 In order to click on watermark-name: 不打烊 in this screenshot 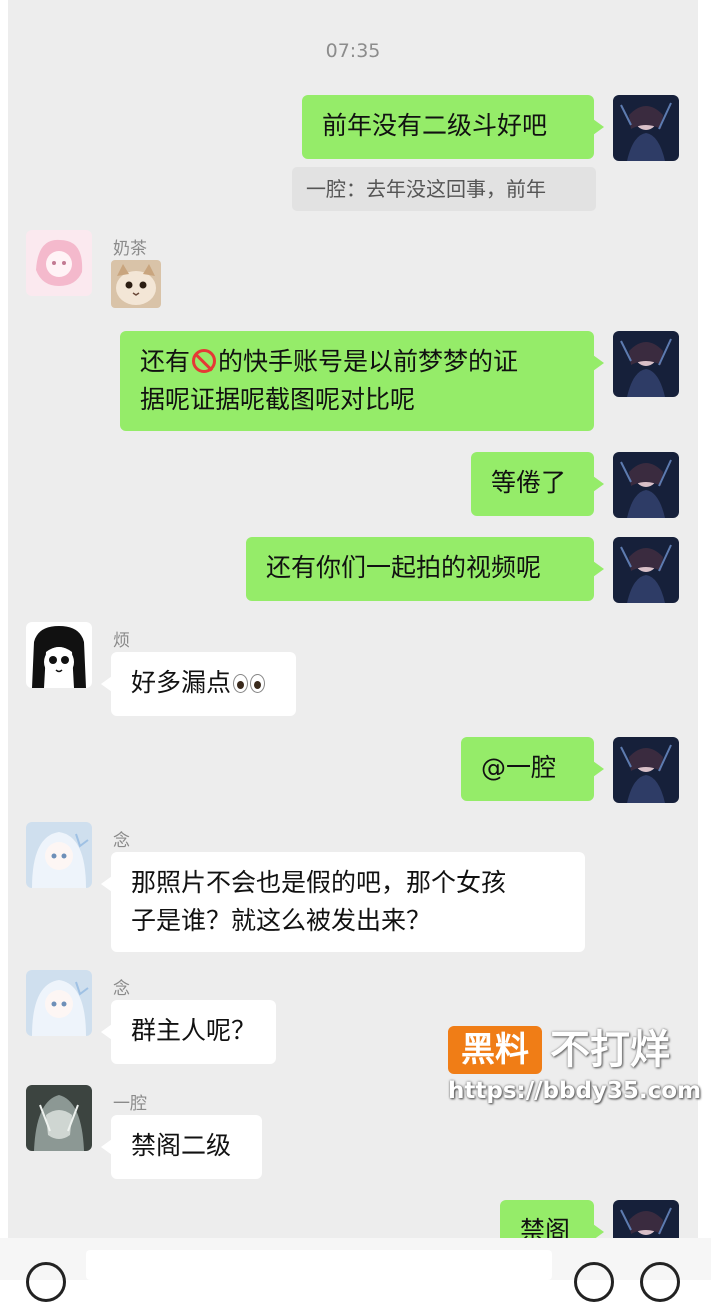, I will do `click(610, 1050)`.